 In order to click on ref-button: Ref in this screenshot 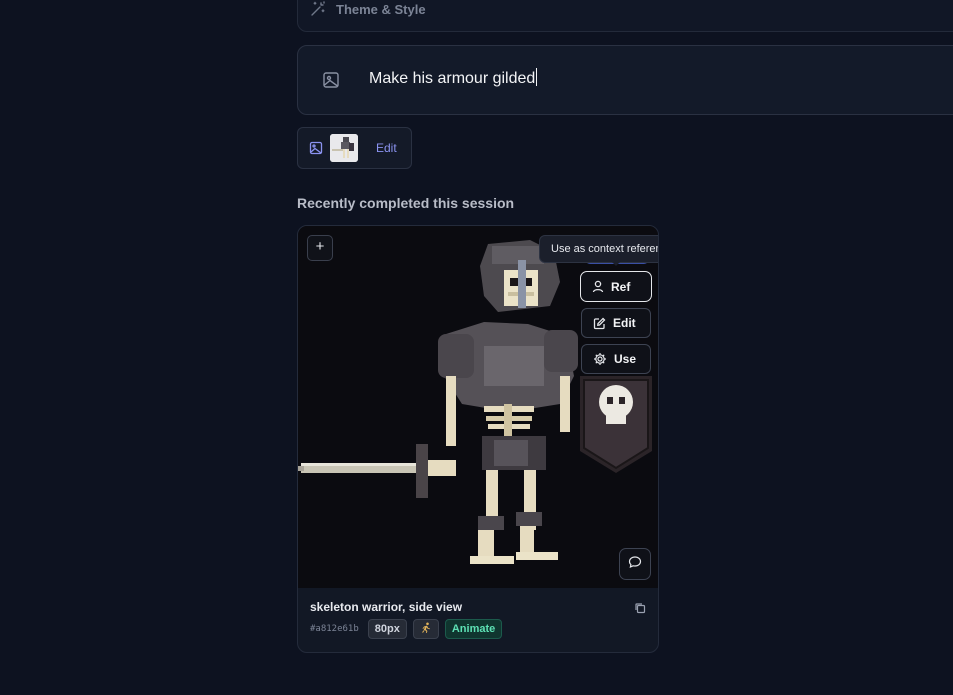, I will do `click(616, 286)`.